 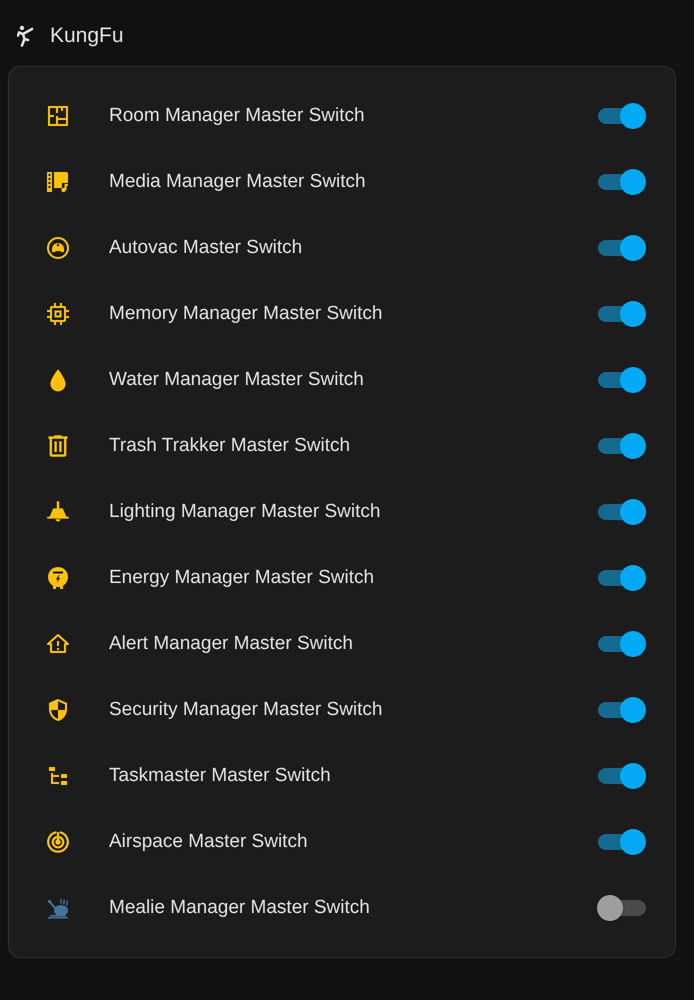 What do you see at coordinates (231, 644) in the screenshot?
I see `switch-label: Alert Manager Master Switch` at bounding box center [231, 644].